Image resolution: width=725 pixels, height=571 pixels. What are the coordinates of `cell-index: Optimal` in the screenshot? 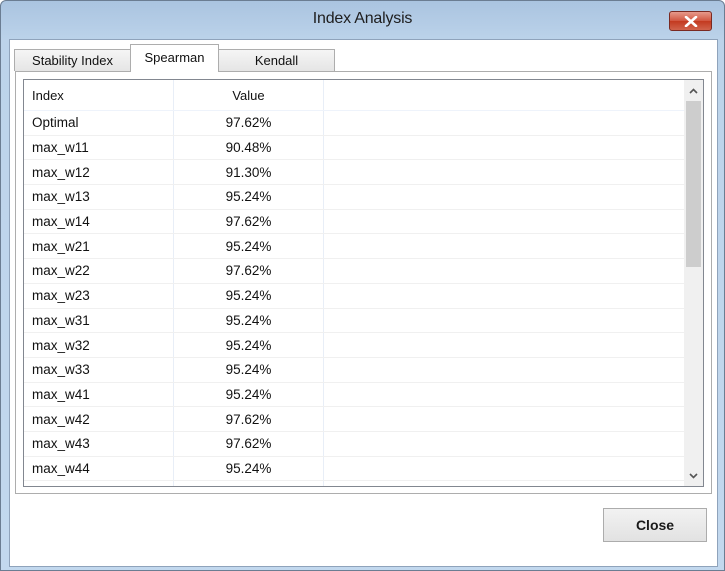 It's located at (99, 123).